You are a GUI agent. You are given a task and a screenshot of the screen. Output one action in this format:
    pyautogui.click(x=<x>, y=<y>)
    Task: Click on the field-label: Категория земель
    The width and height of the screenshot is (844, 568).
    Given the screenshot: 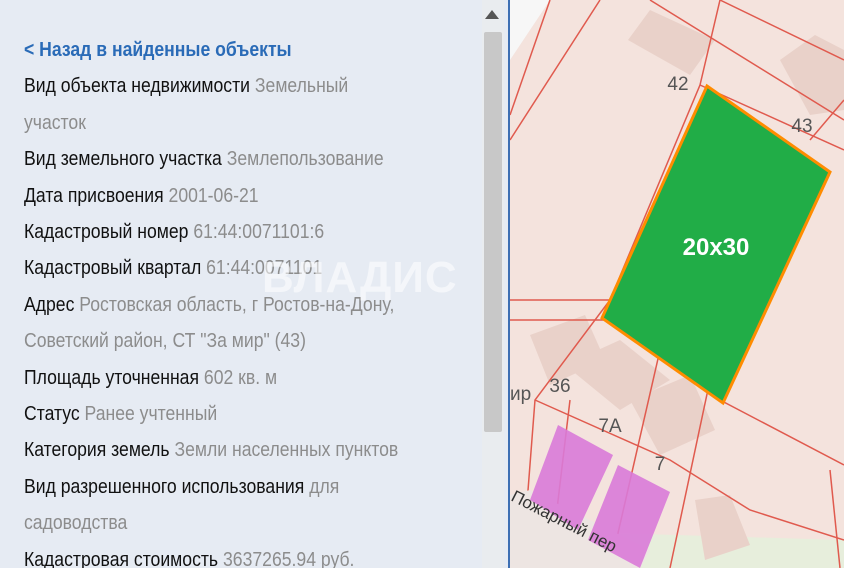 What is the action you would take?
    pyautogui.click(x=97, y=450)
    